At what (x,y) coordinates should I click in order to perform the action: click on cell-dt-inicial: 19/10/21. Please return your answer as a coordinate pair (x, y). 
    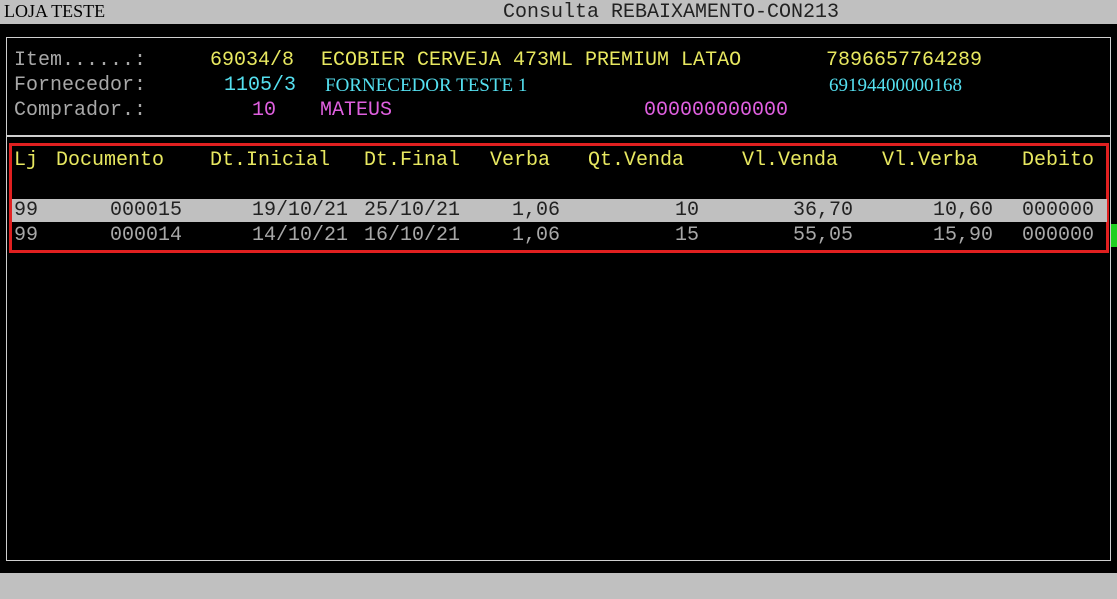
    Looking at the image, I should click on (299, 210).